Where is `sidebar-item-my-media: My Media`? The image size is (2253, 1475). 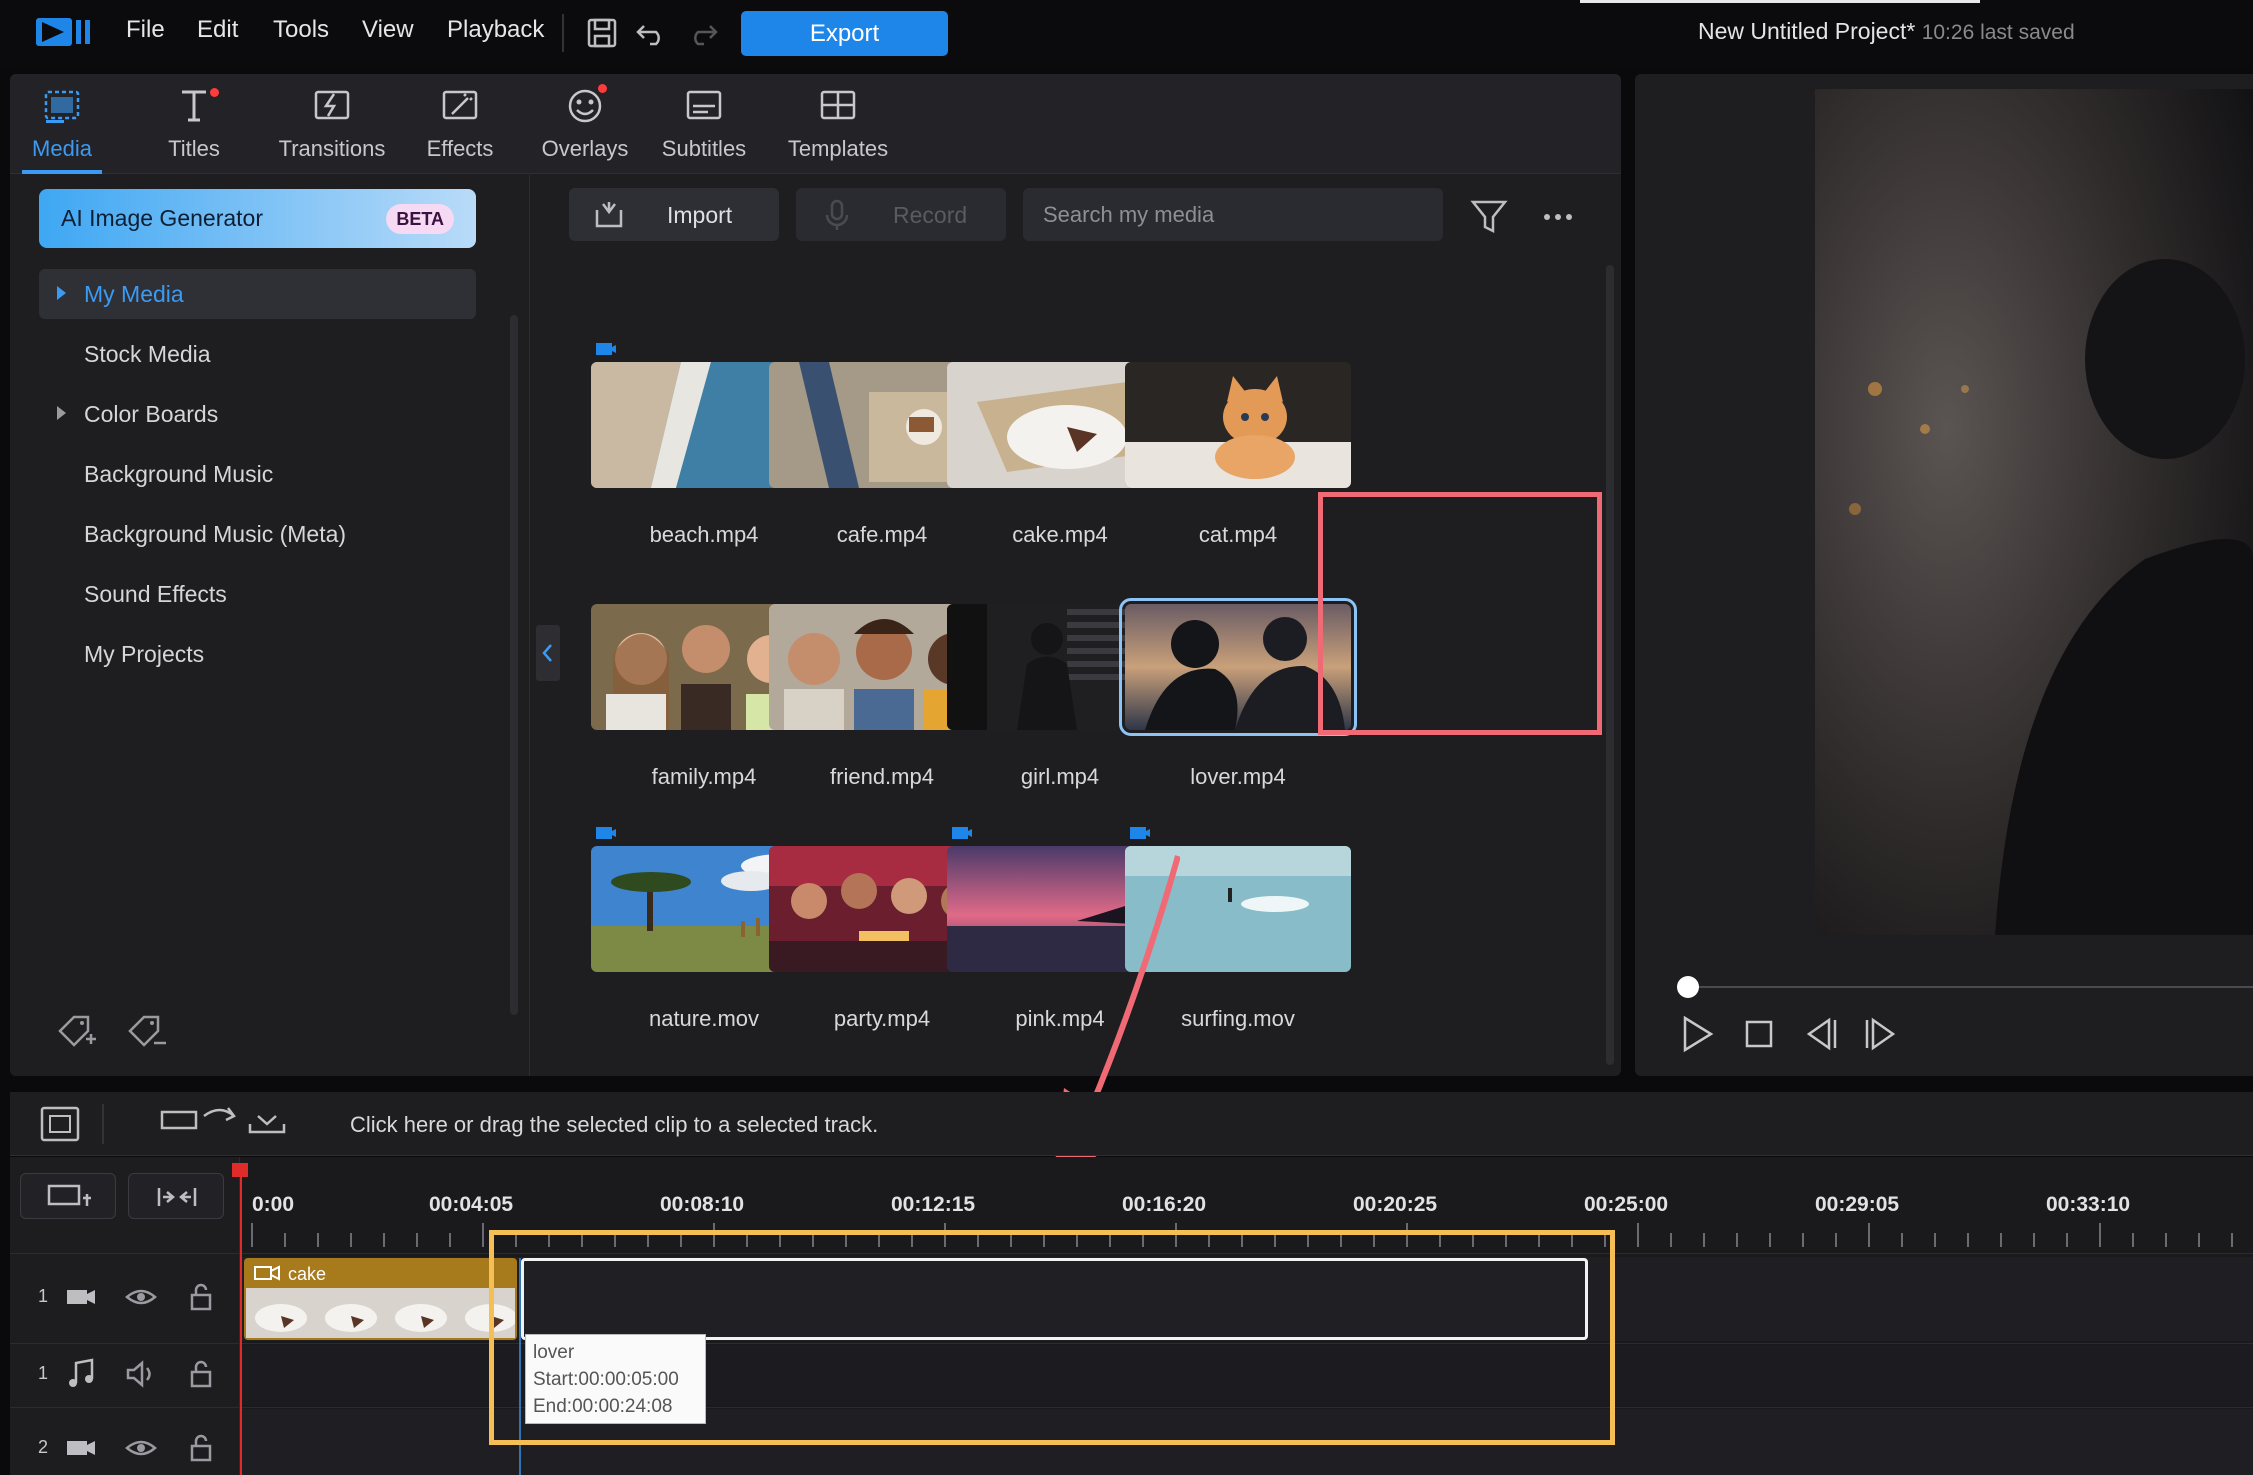 sidebar-item-my-media: My Media is located at coordinates (257, 294).